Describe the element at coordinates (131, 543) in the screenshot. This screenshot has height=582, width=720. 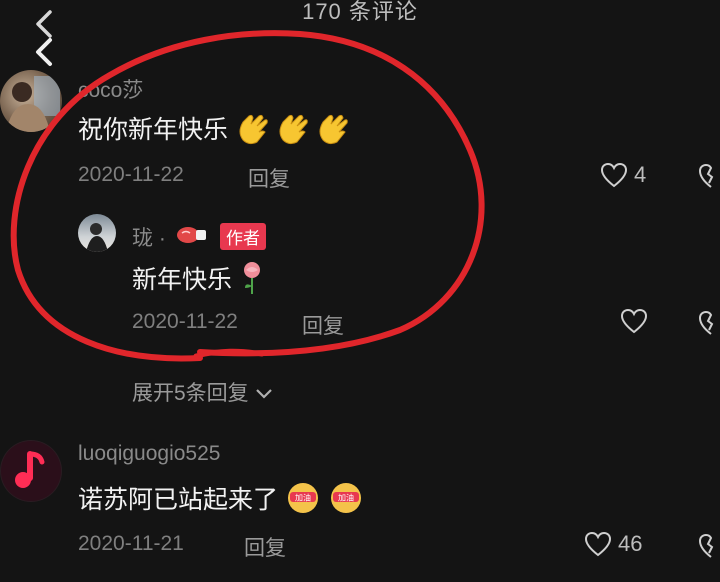
I see `comment-date: 2020-11-21` at that location.